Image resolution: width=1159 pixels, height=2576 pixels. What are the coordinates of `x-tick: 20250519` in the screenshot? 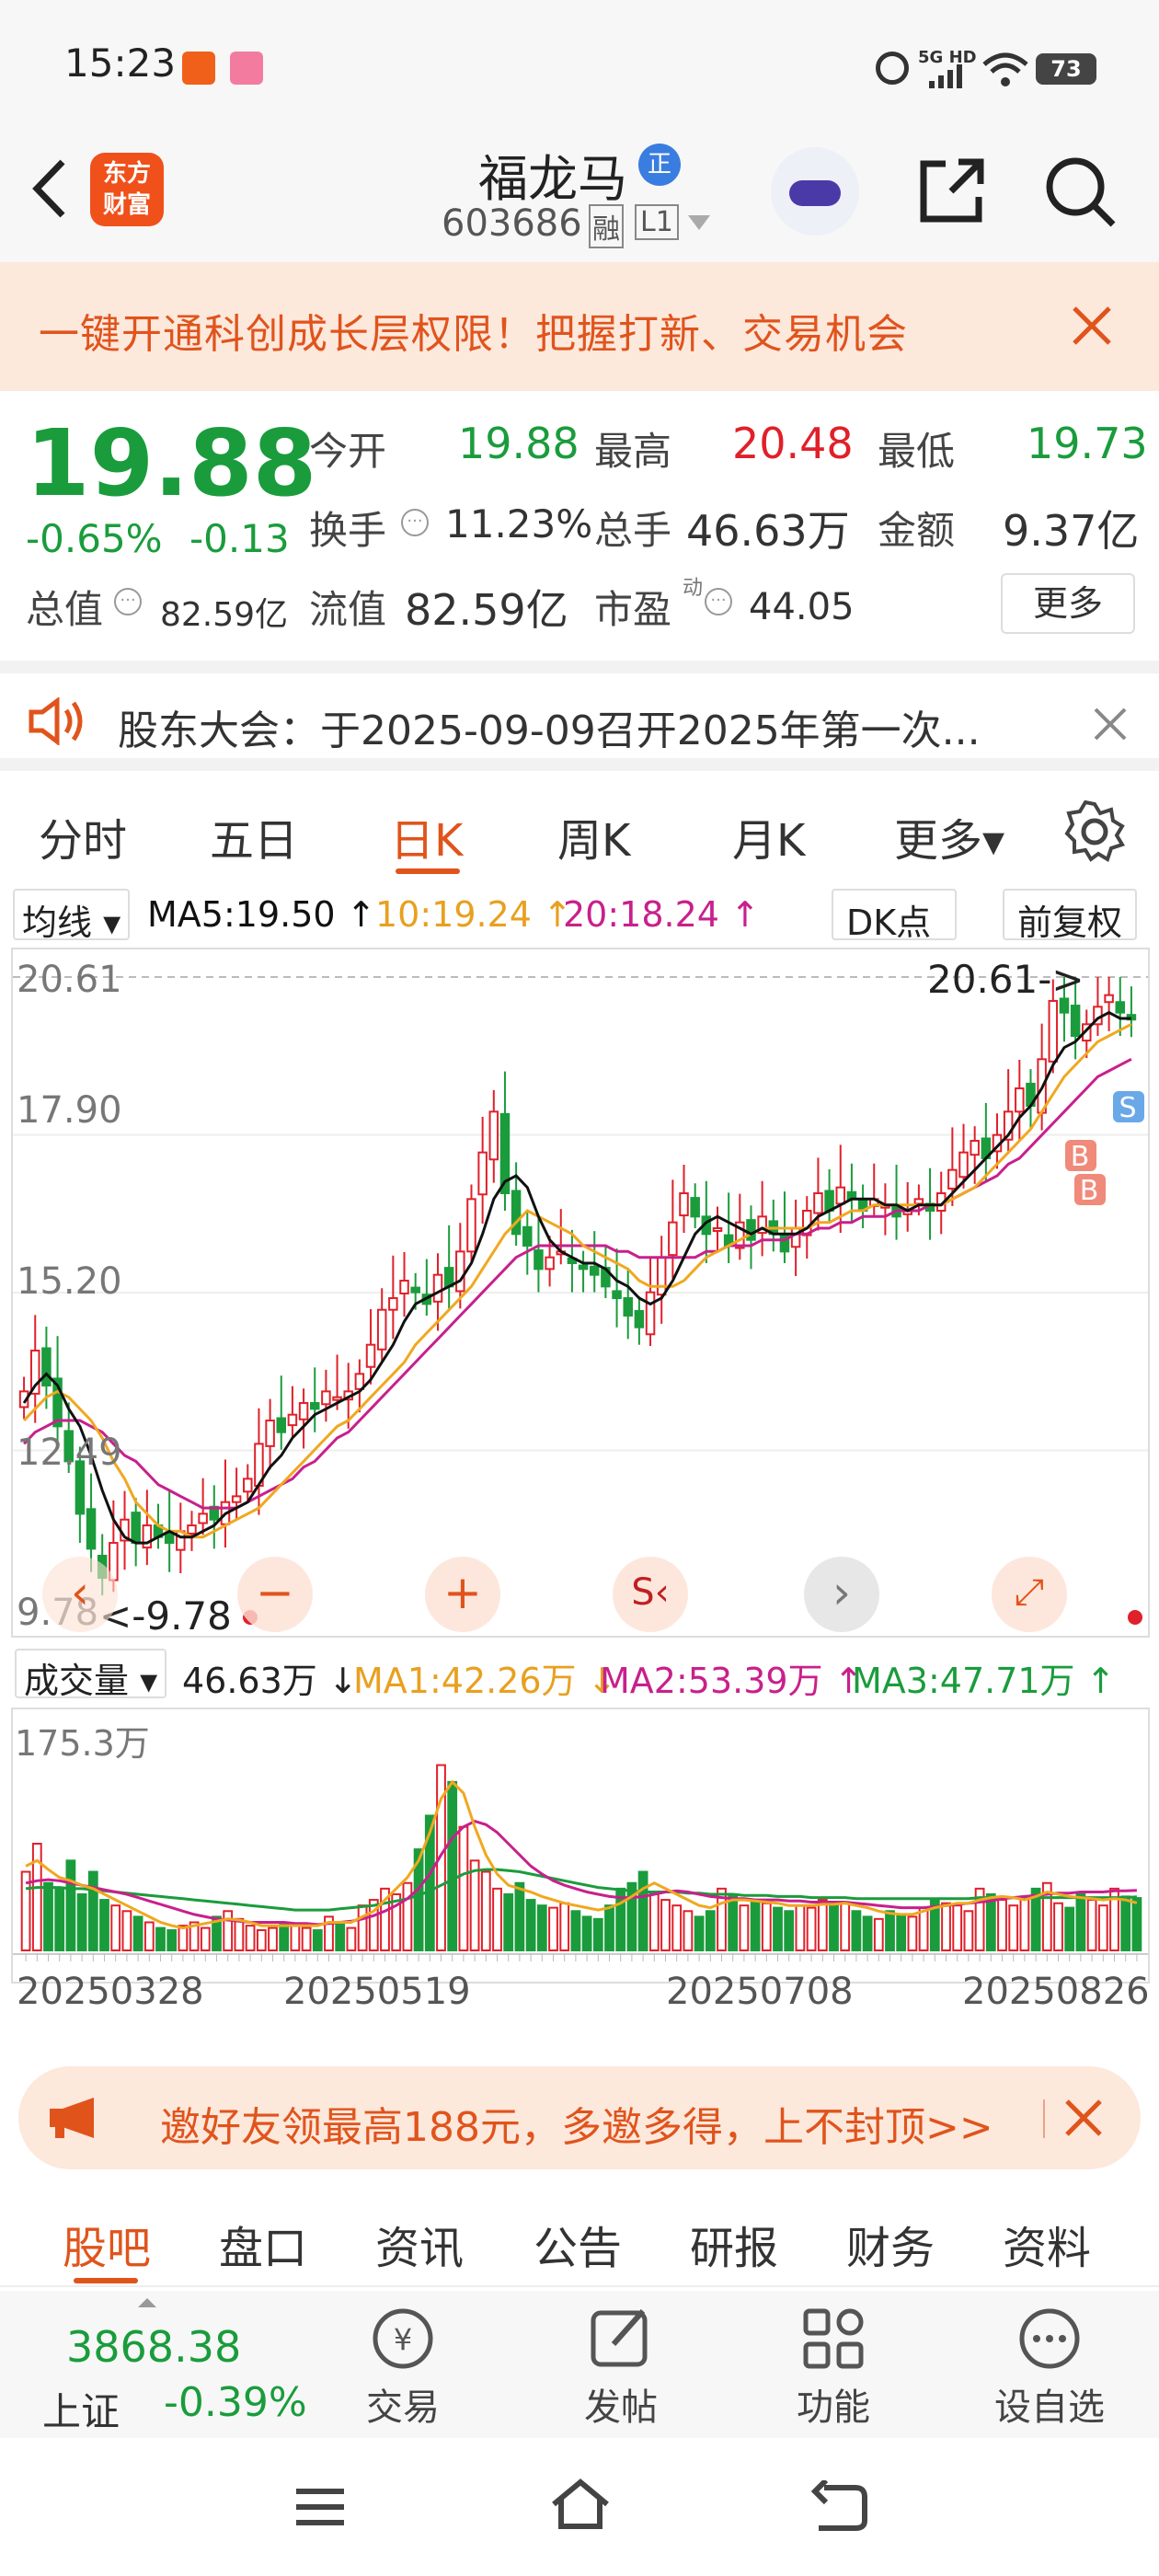 It's located at (377, 1992).